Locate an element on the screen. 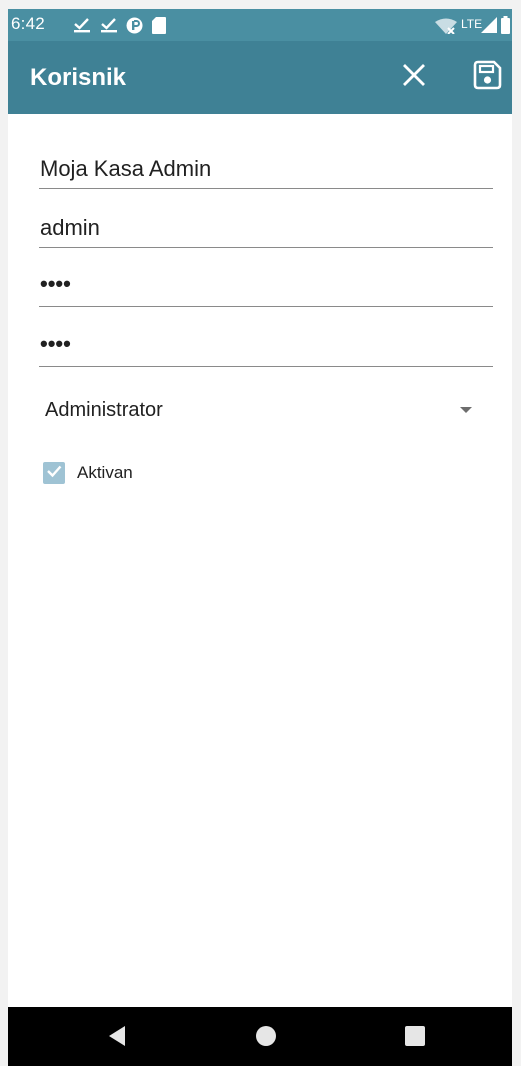  active-checkbox-label: Aktivan is located at coordinates (105, 472).